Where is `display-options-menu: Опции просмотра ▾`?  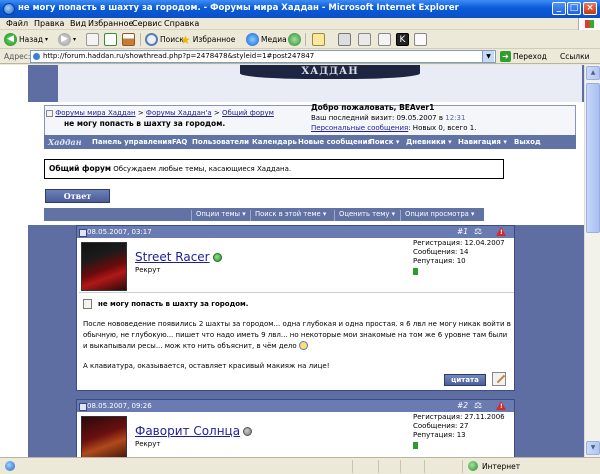
display-options-menu: Опции просмотра ▾ is located at coordinates (437, 215).